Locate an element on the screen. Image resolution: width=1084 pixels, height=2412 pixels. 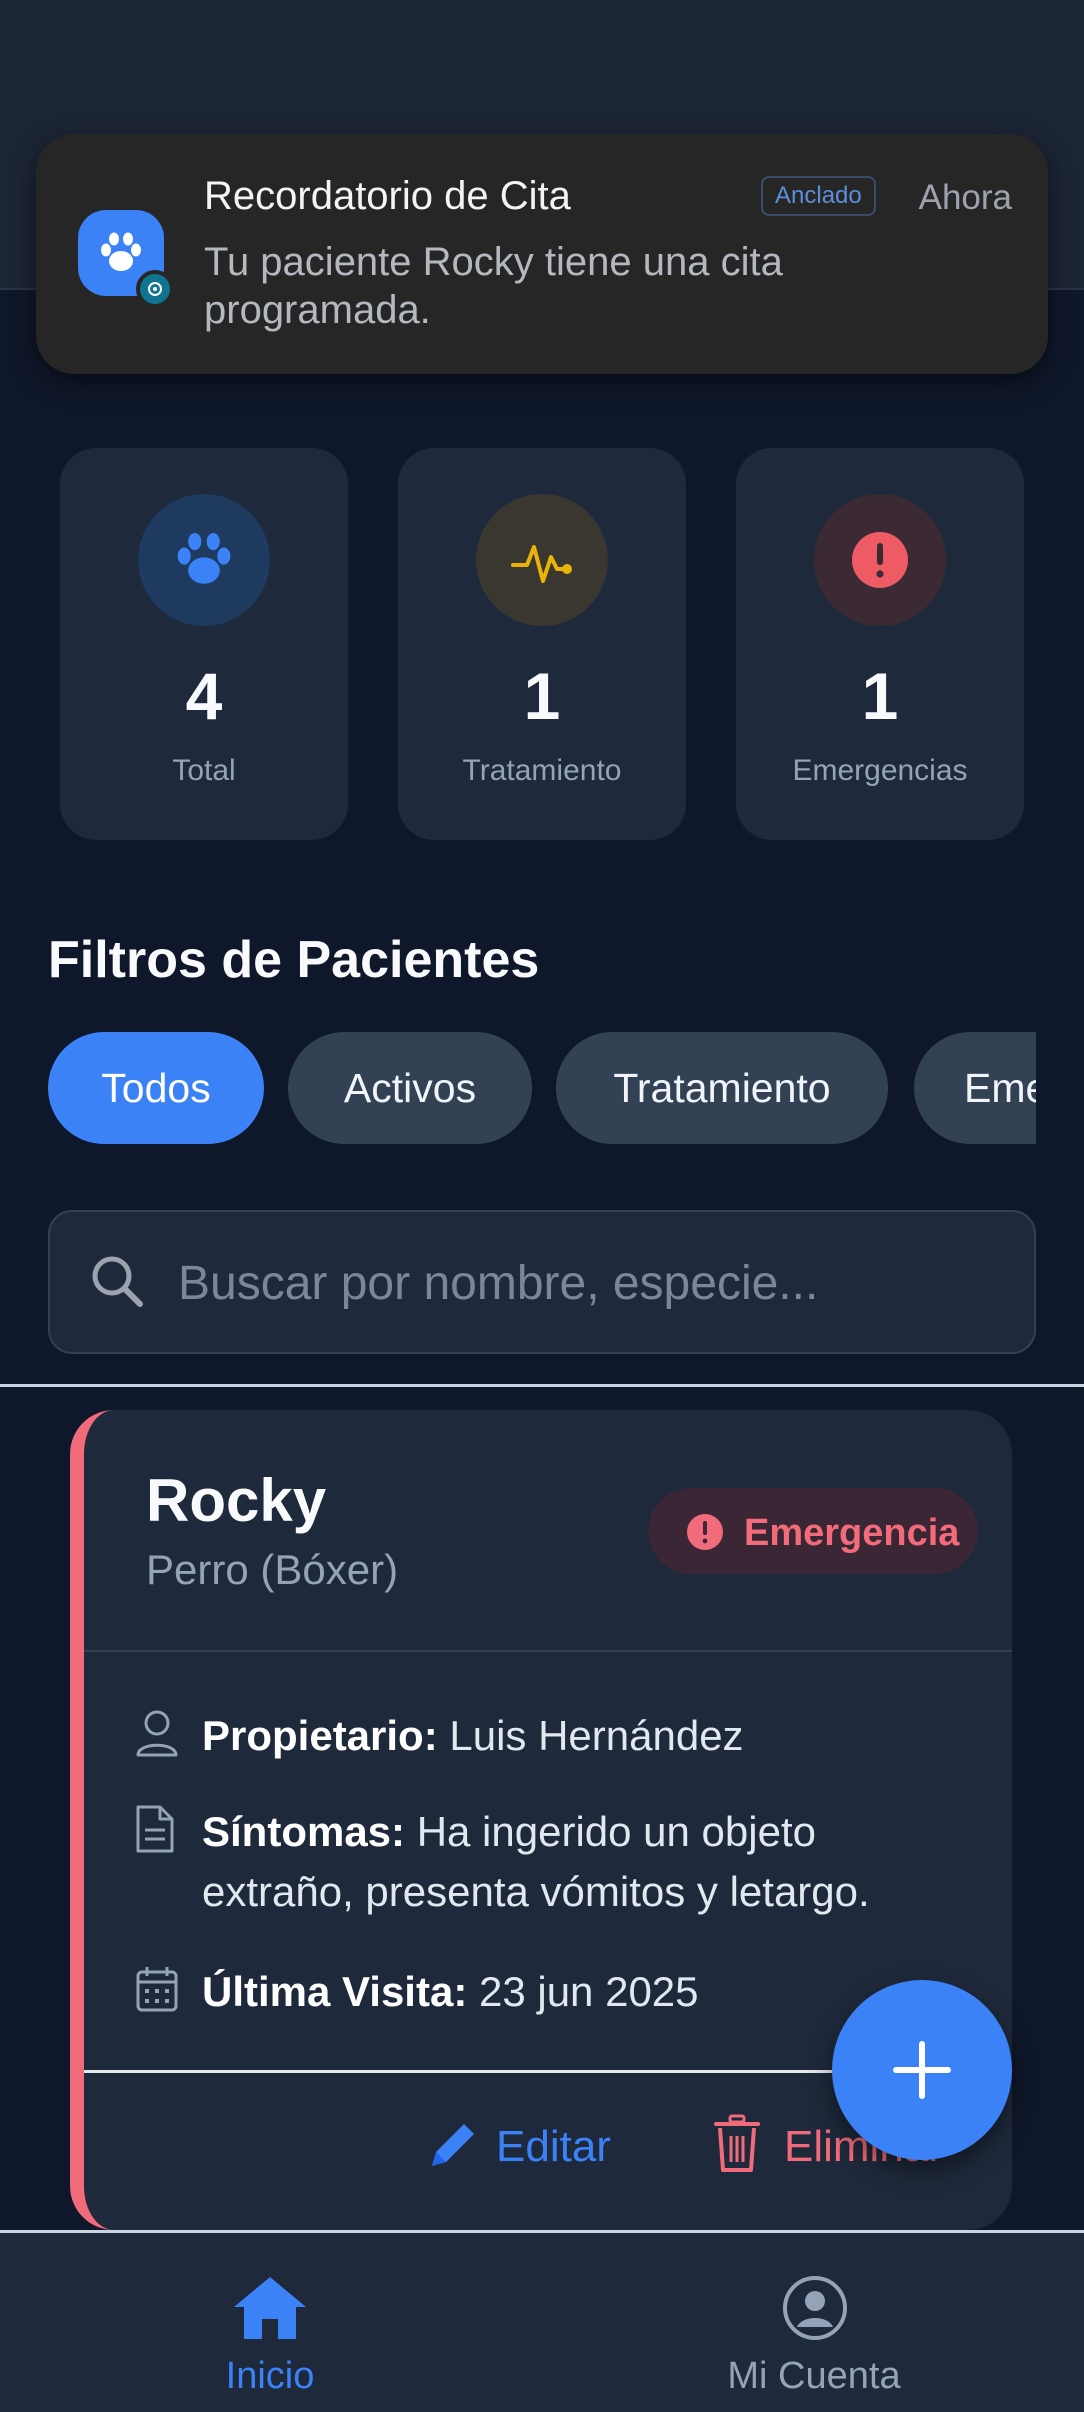
plus-icon is located at coordinates (922, 2070).